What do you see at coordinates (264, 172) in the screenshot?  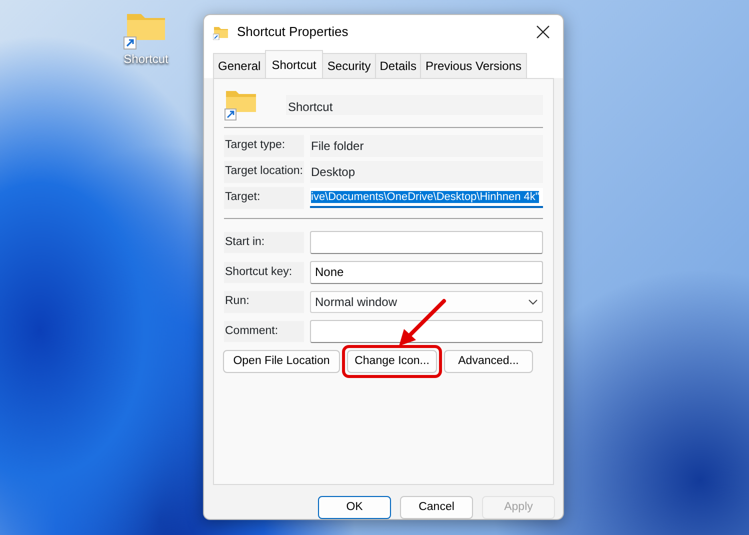 I see `field-label: Target location:` at bounding box center [264, 172].